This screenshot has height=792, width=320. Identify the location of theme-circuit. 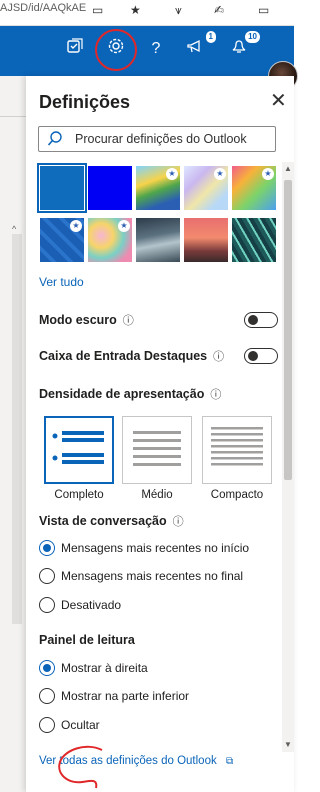
(254, 240).